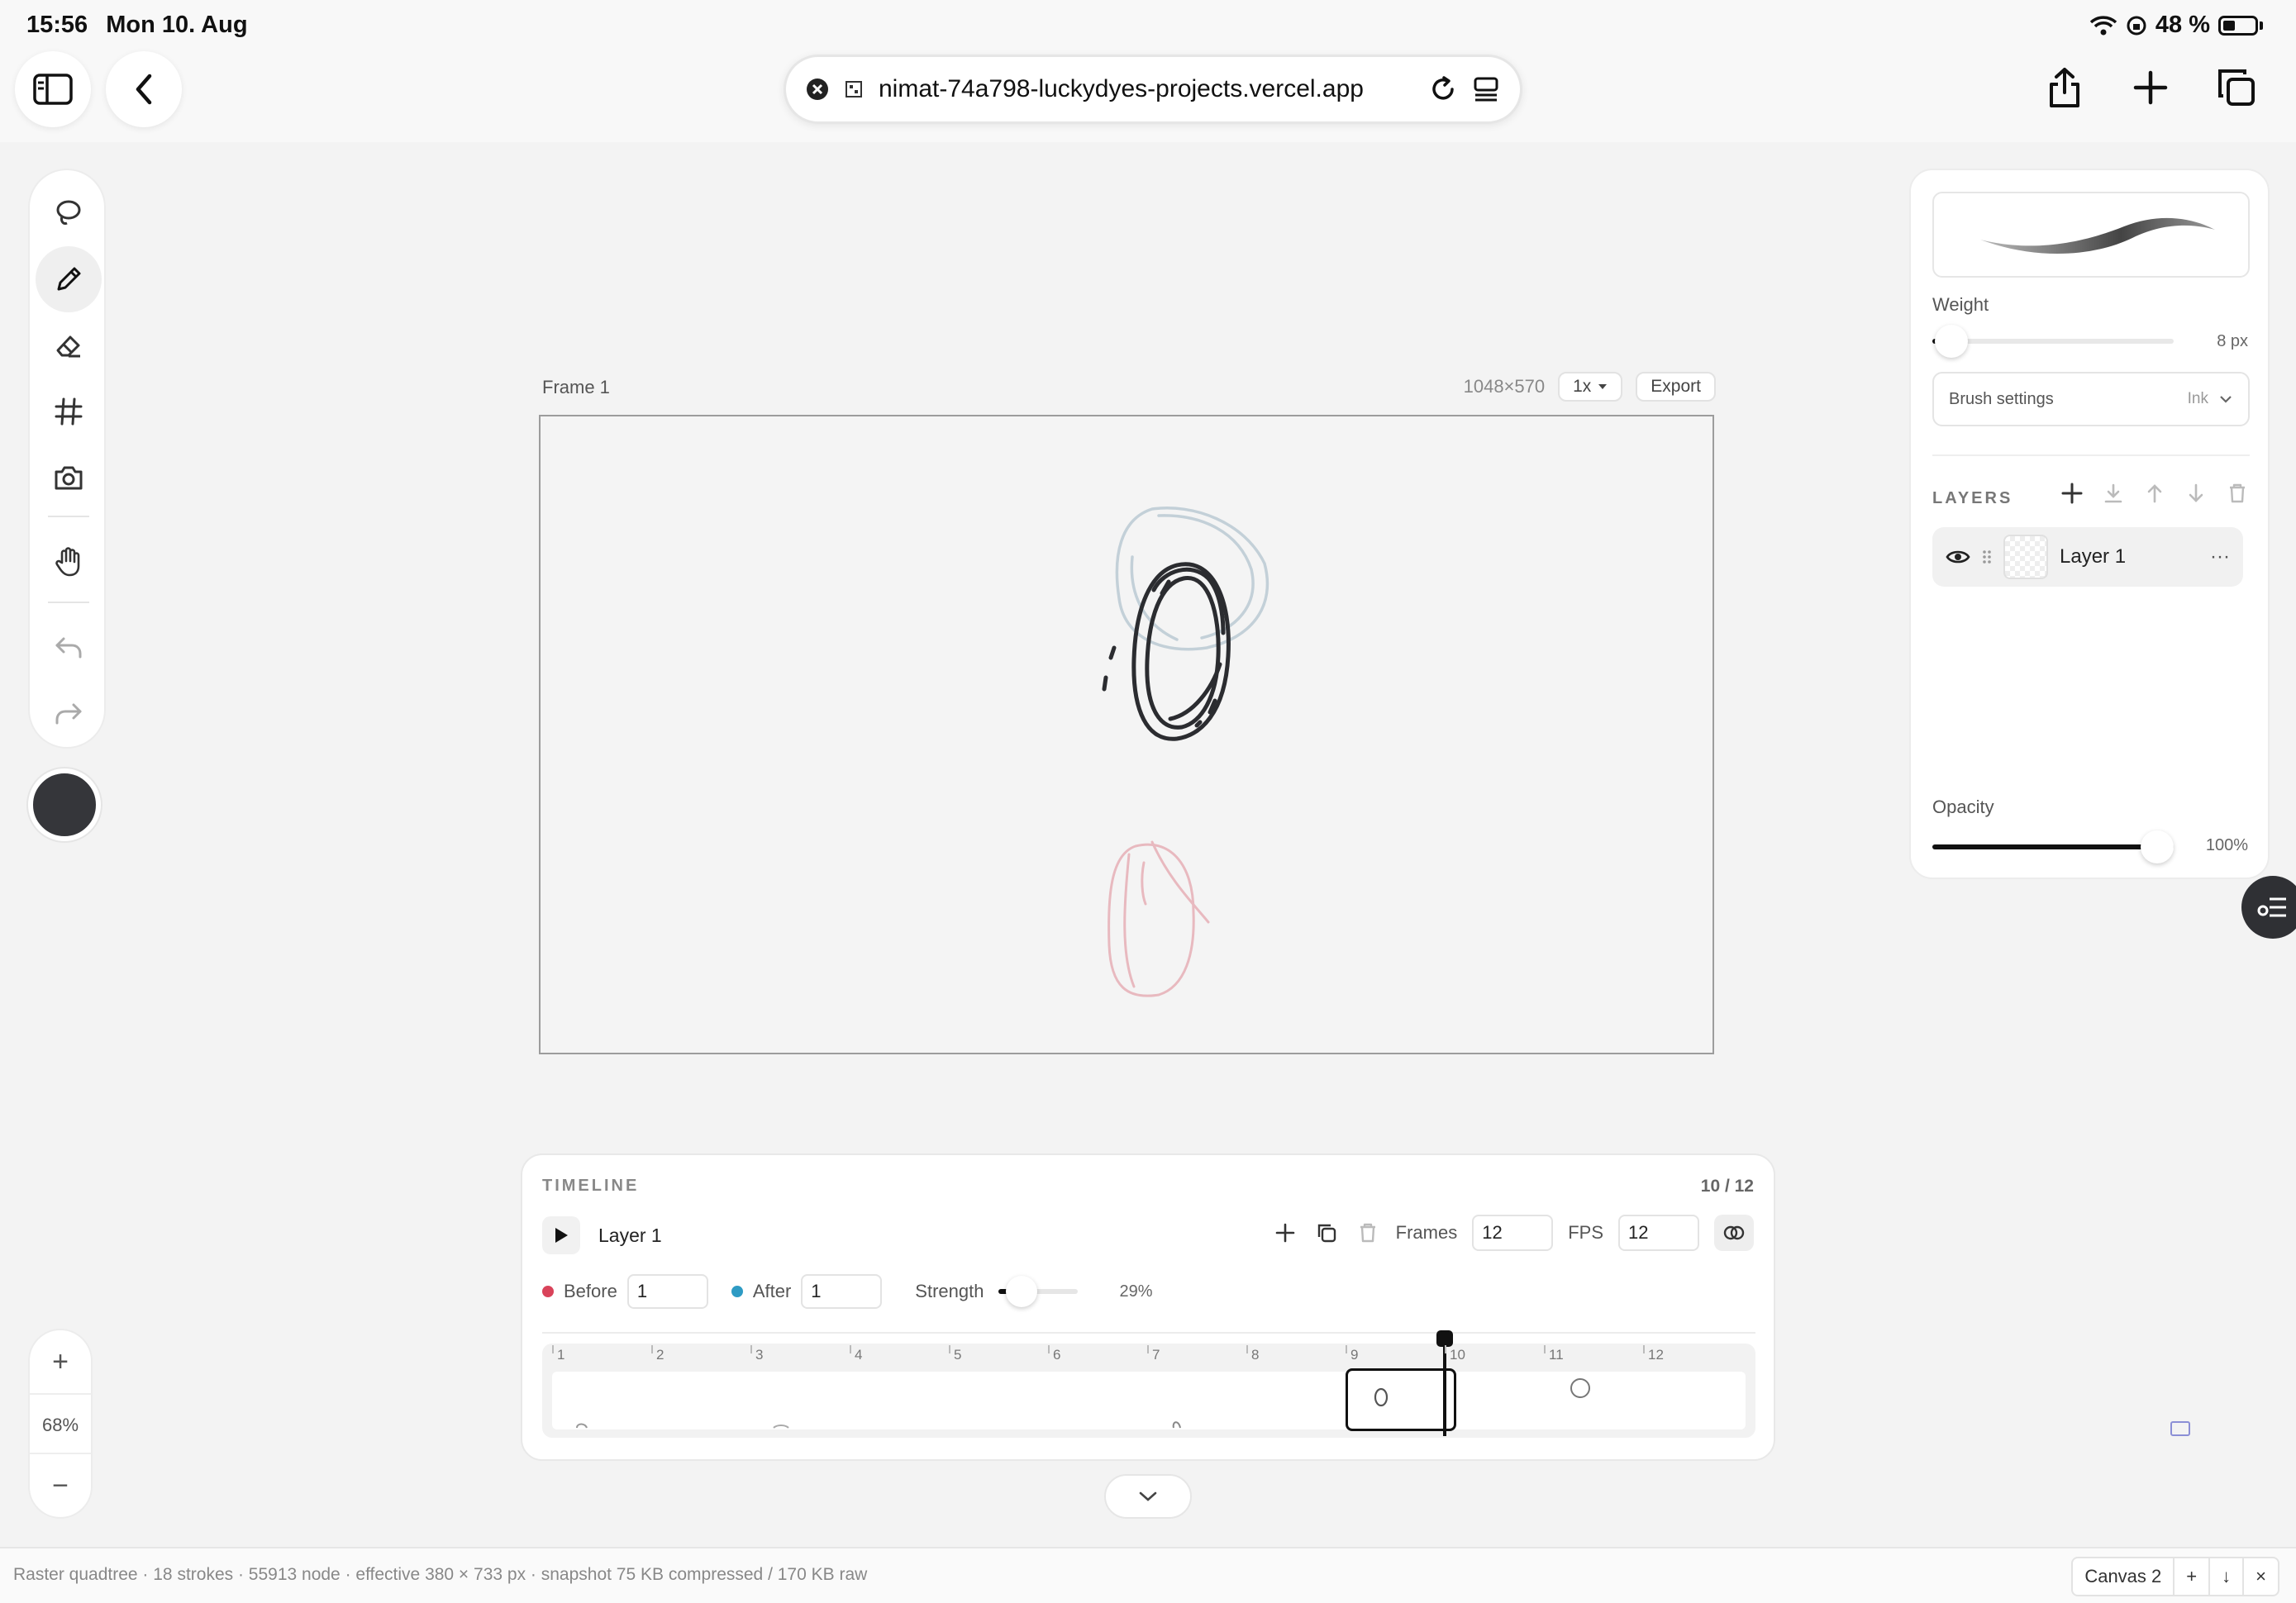 The width and height of the screenshot is (2296, 1603). What do you see at coordinates (2053, 846) in the screenshot?
I see `opacity-slider` at bounding box center [2053, 846].